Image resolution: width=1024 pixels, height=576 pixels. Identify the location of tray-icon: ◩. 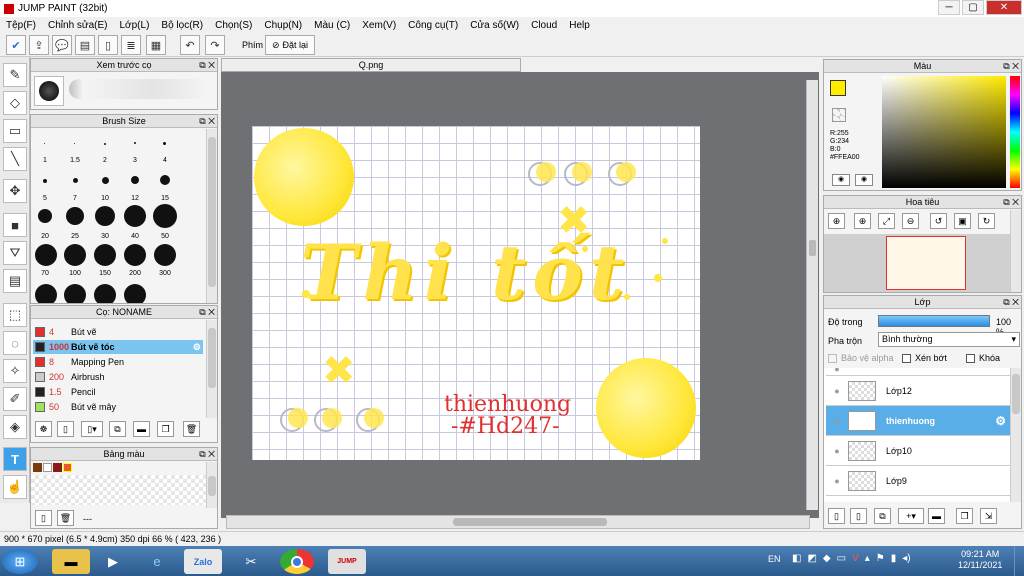
(811, 558).